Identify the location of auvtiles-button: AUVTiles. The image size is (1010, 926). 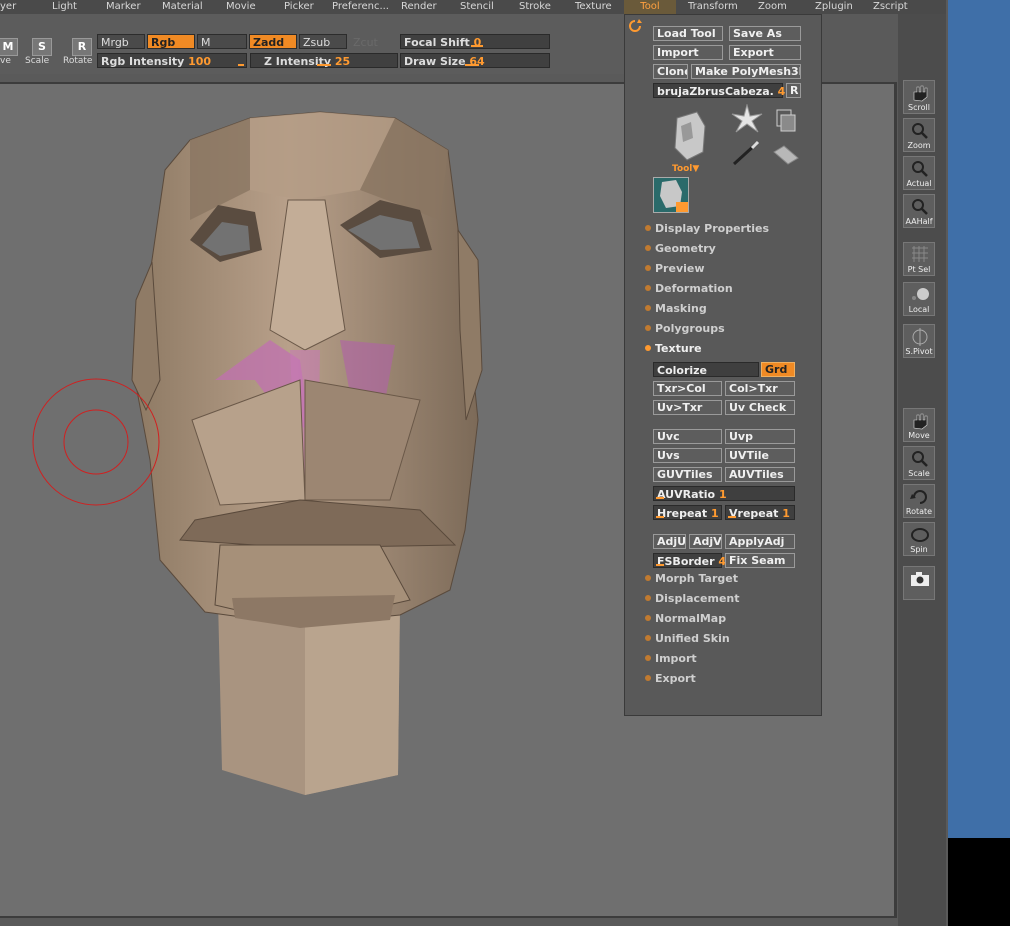
(760, 474).